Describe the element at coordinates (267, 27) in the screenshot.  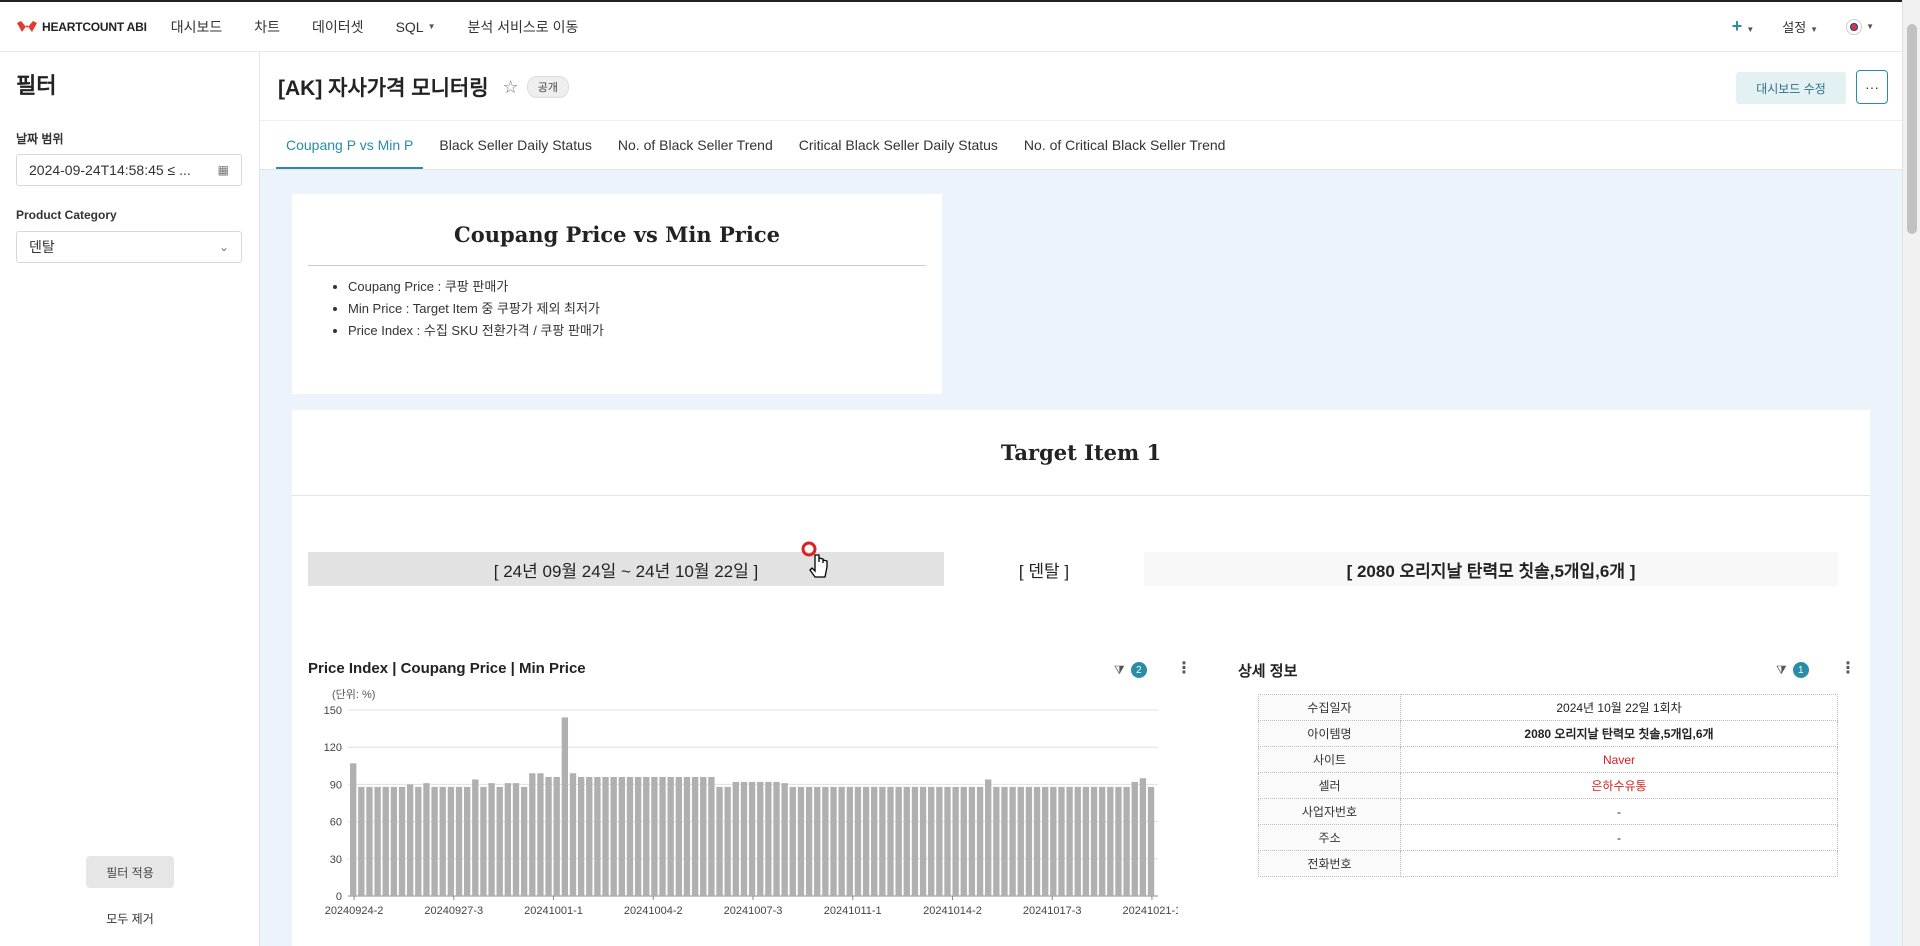
I see `nav-chart: 차트` at that location.